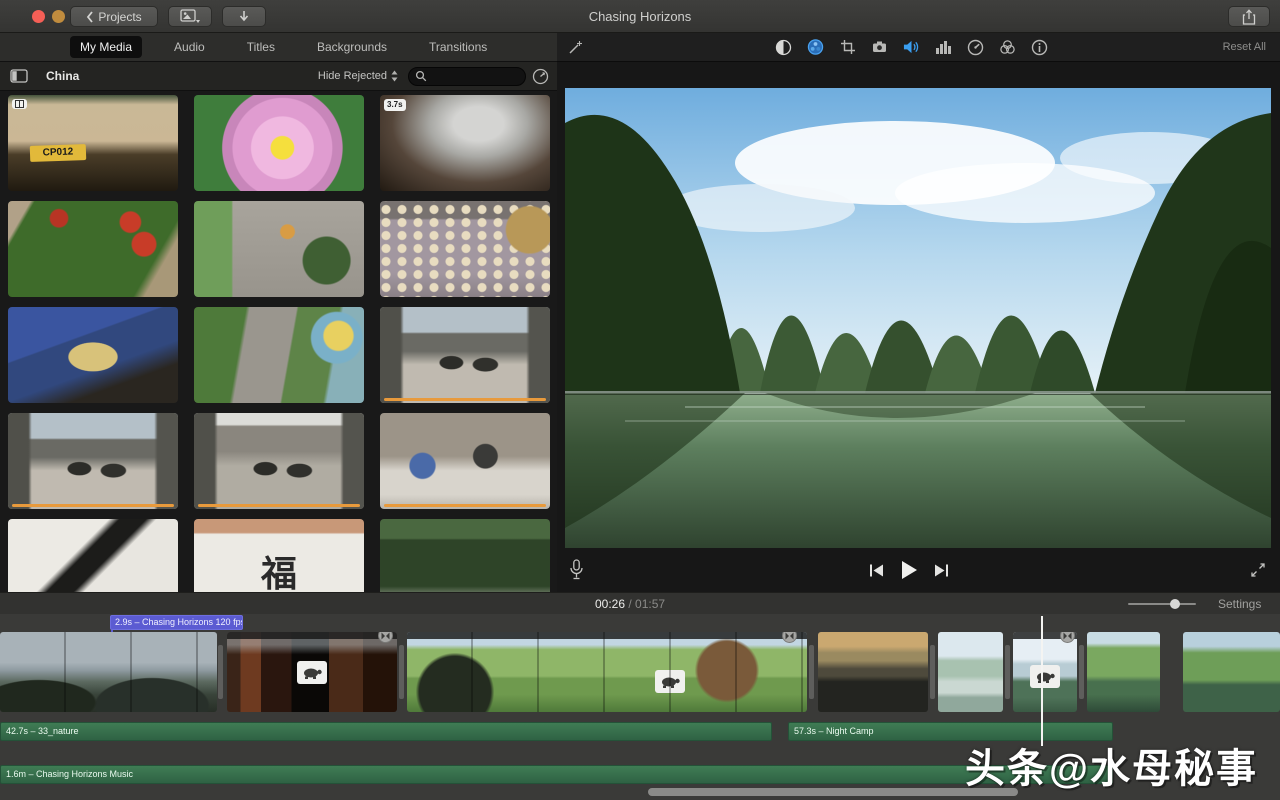 This screenshot has width=1280, height=800. I want to click on time-display: 00:26 / 01:57, so click(630, 604).